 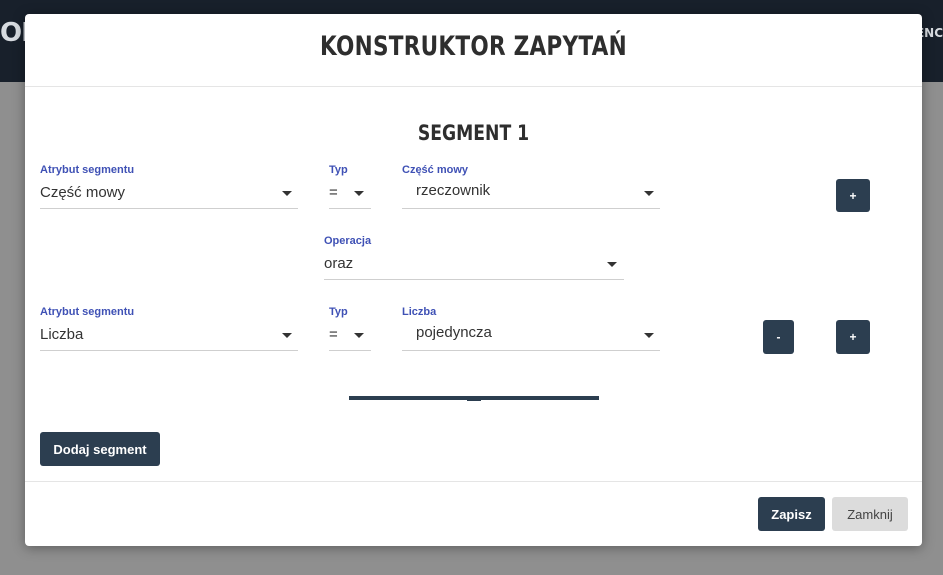 What do you see at coordinates (338, 170) in the screenshot?
I see `row1-type-label: Typ` at bounding box center [338, 170].